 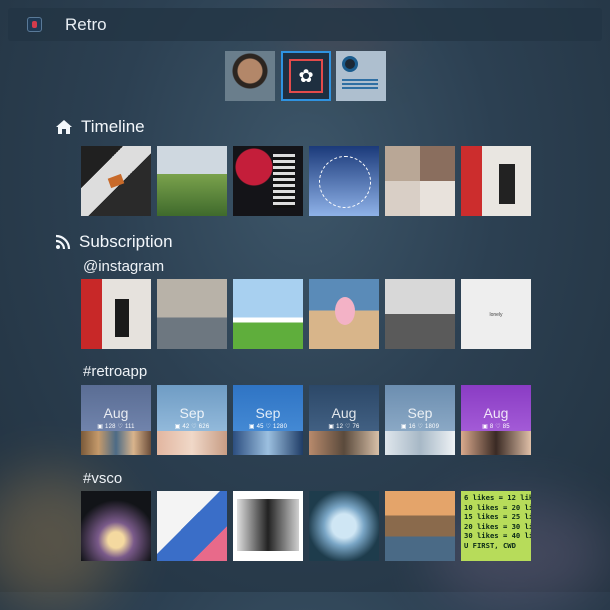 What do you see at coordinates (64, 127) in the screenshot?
I see `home-icon` at bounding box center [64, 127].